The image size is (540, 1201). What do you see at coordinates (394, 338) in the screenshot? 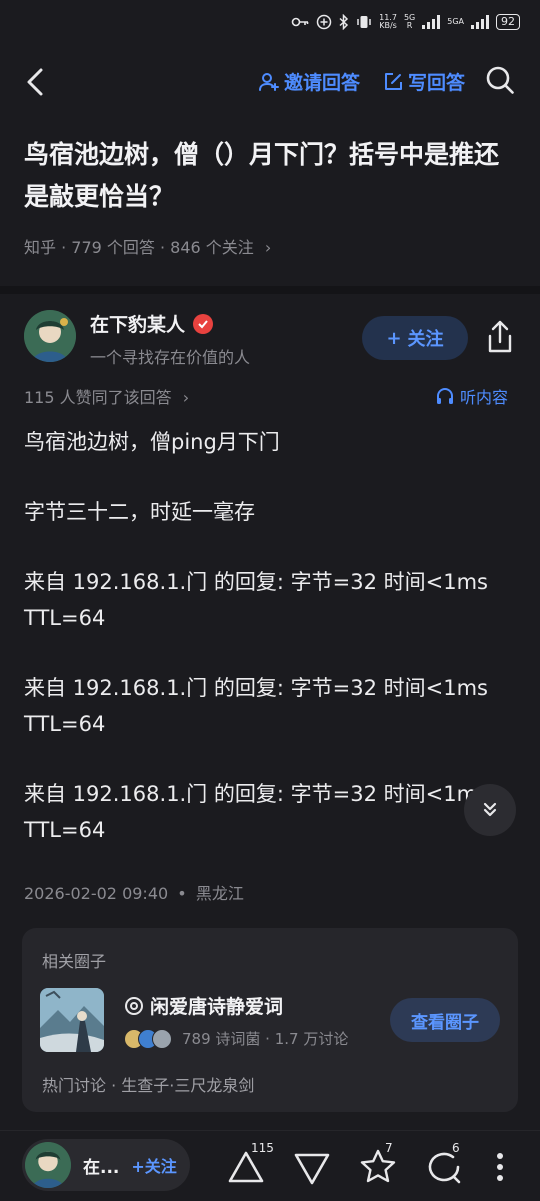
I see `plus-icon: +` at bounding box center [394, 338].